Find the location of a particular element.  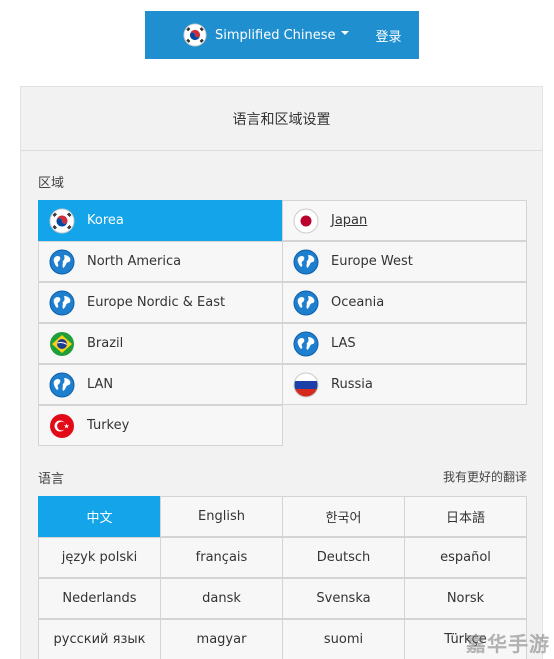

region-item-label: Europe Nordic & East is located at coordinates (156, 302).